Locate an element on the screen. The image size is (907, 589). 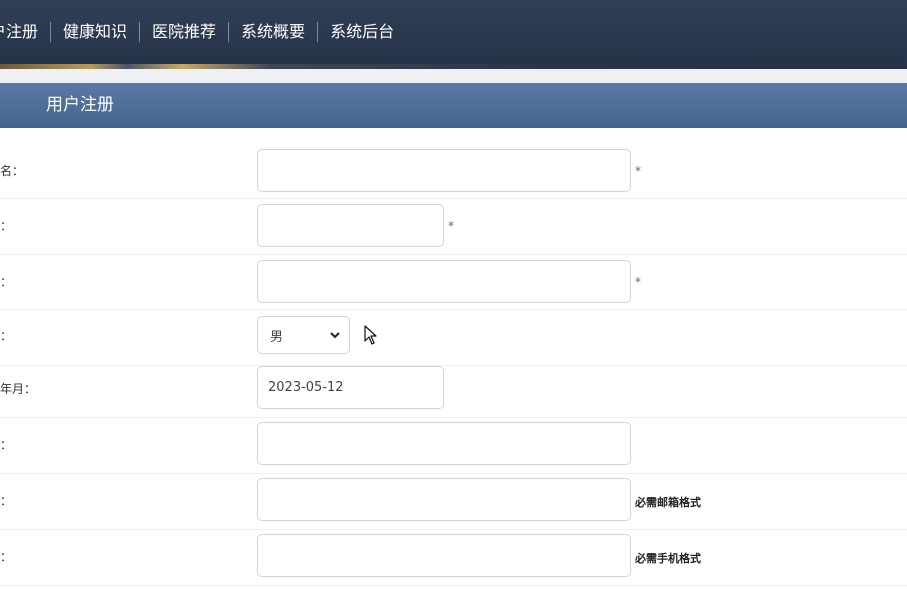
birthdate-label: 生年月： is located at coordinates (18, 389).